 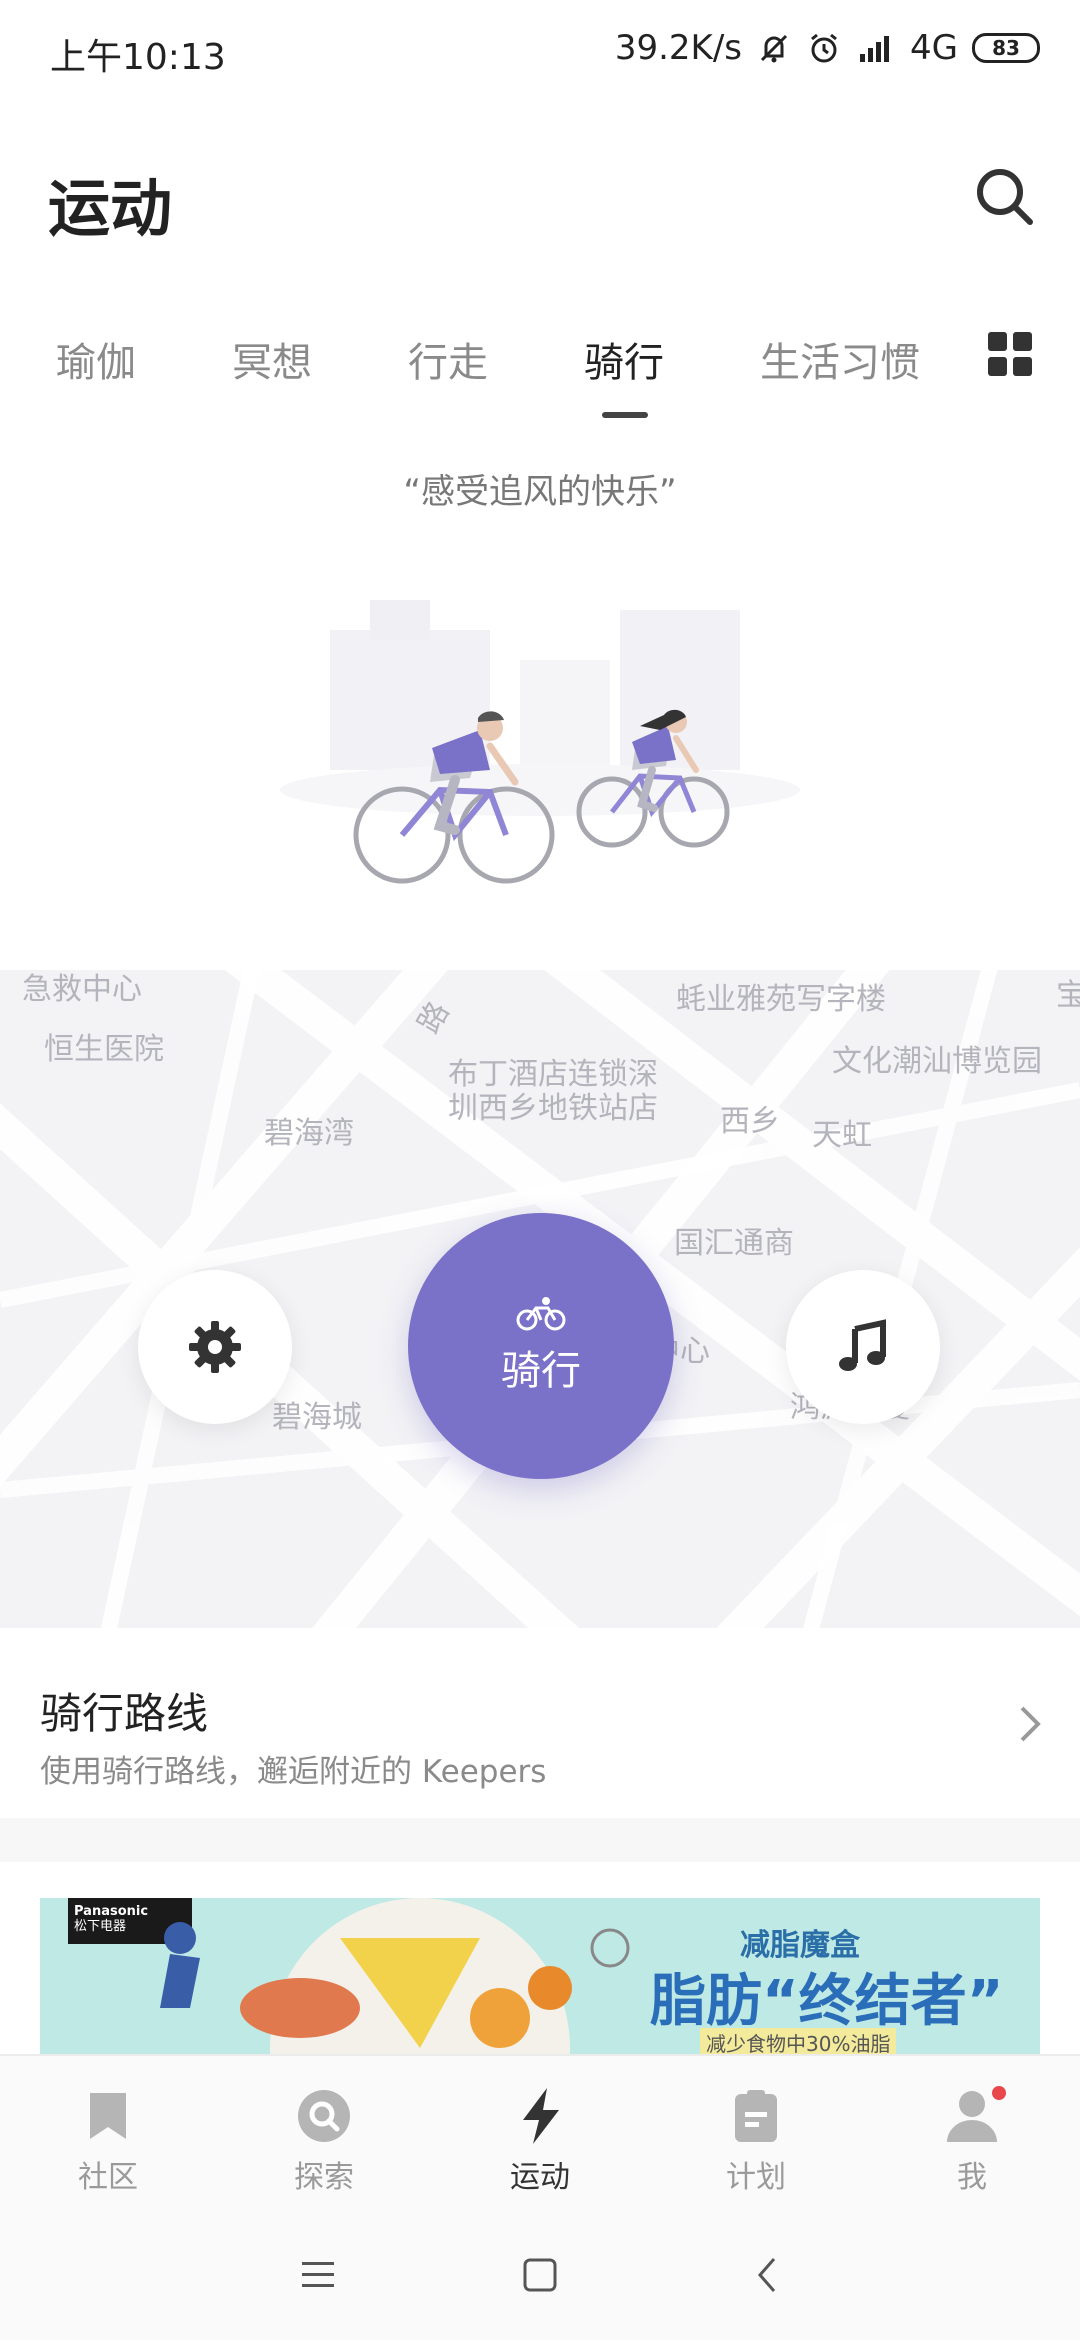 What do you see at coordinates (934, 48) in the screenshot?
I see `network-type: 4G` at bounding box center [934, 48].